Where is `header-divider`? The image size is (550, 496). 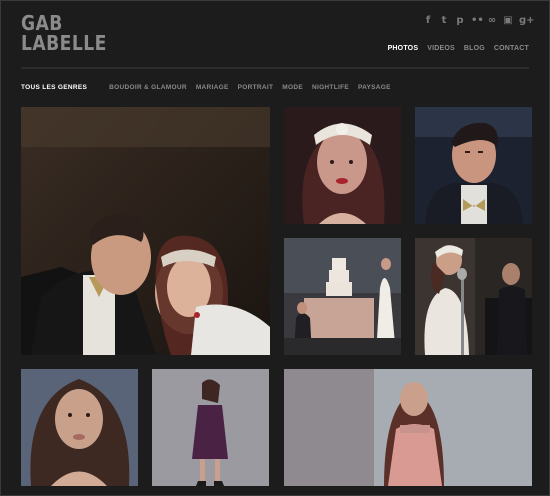
header-divider is located at coordinates (275, 68).